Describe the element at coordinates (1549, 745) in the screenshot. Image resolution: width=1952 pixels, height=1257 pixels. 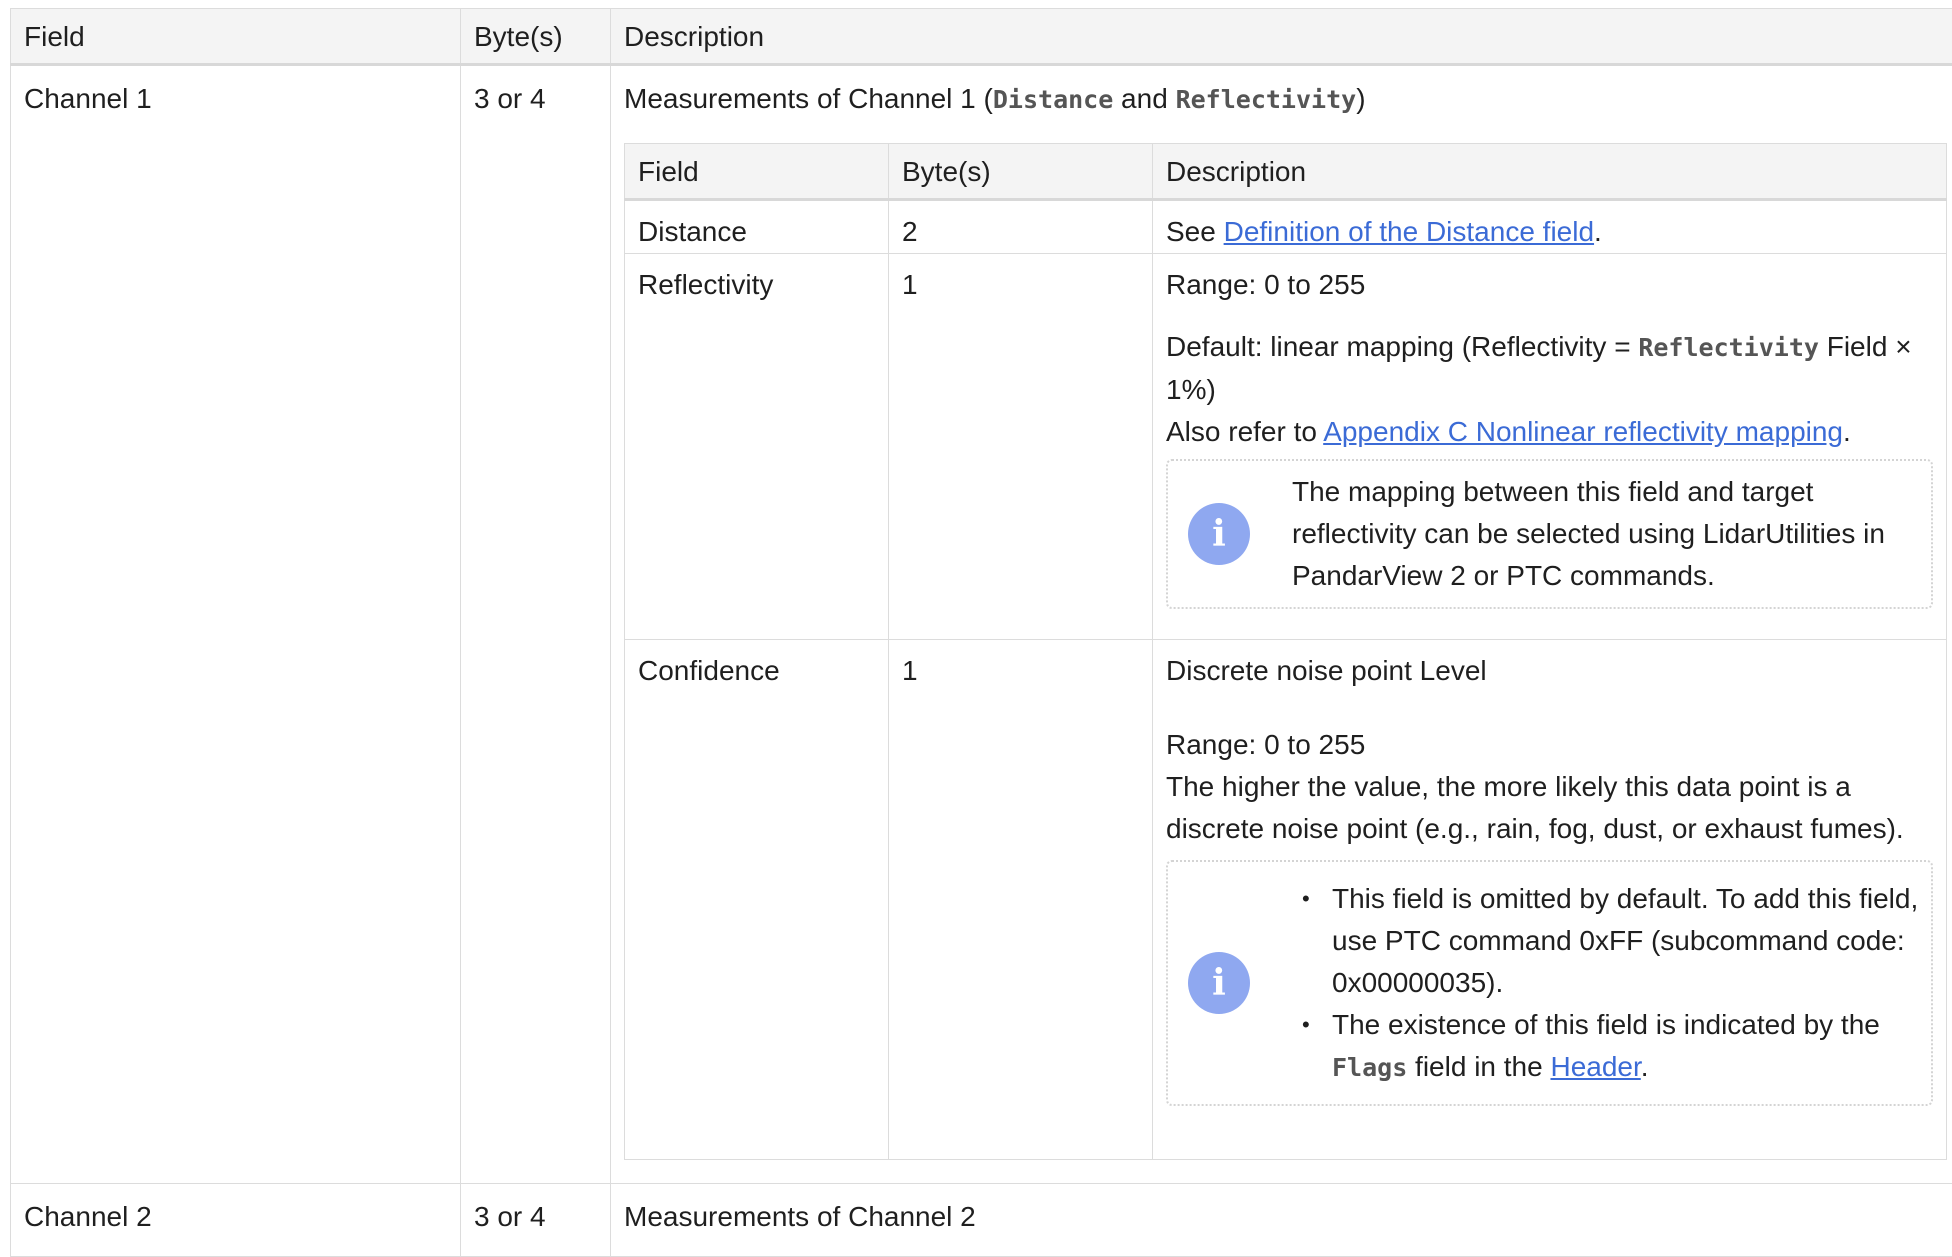
I see `confidence-range: Range: 0 to 255` at that location.